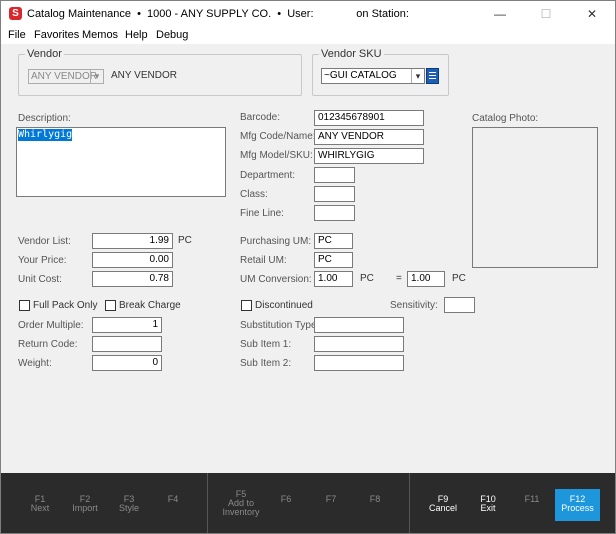 The width and height of the screenshot is (616, 534). Describe the element at coordinates (375, 499) in the screenshot. I see `f8-key: F8` at that location.